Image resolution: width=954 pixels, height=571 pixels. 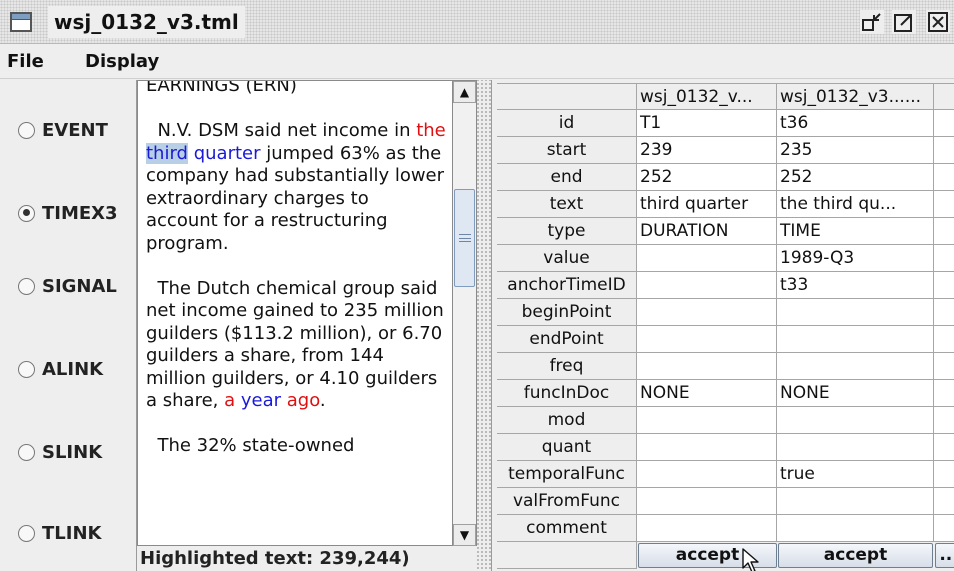 What do you see at coordinates (567, 420) in the screenshot?
I see `row-header: mod` at bounding box center [567, 420].